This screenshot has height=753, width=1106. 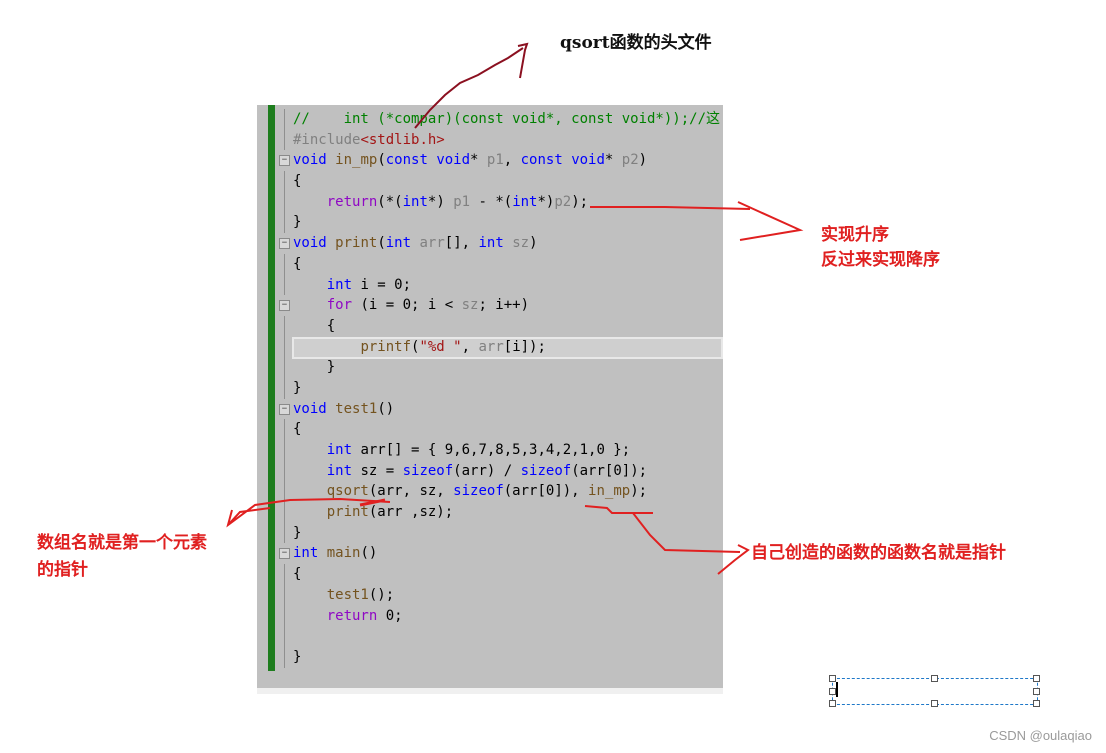 What do you see at coordinates (347, 594) in the screenshot?
I see `code-token: test1` at bounding box center [347, 594].